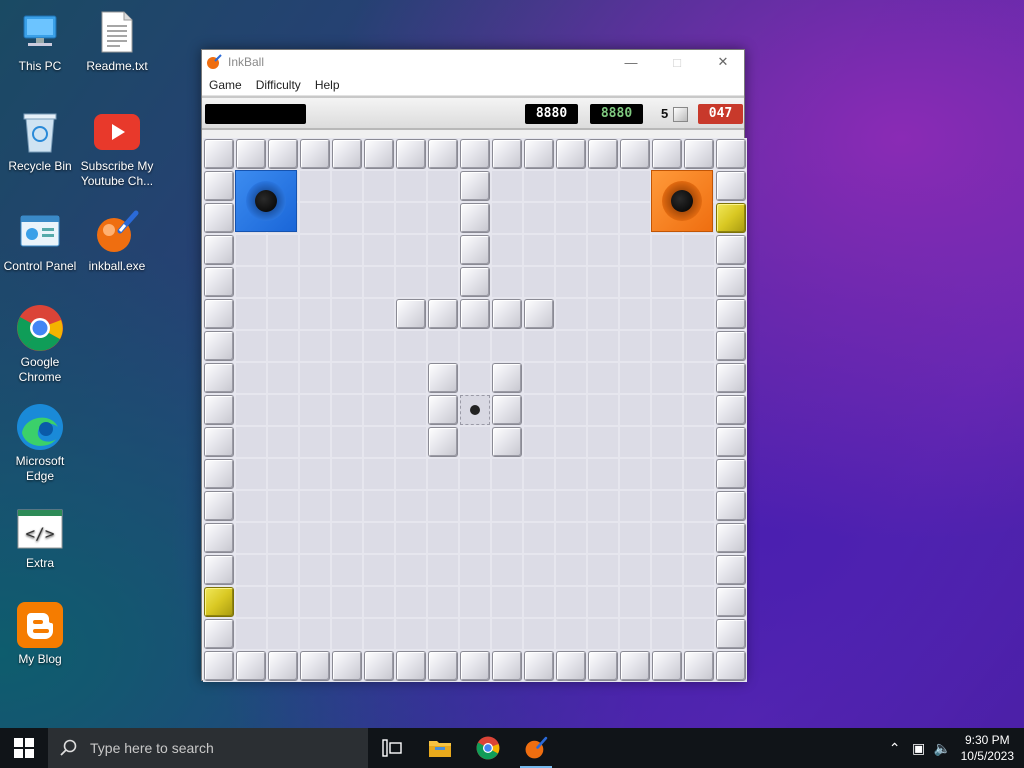  What do you see at coordinates (616, 114) in the screenshot?
I see `high-score-display: 8880` at bounding box center [616, 114].